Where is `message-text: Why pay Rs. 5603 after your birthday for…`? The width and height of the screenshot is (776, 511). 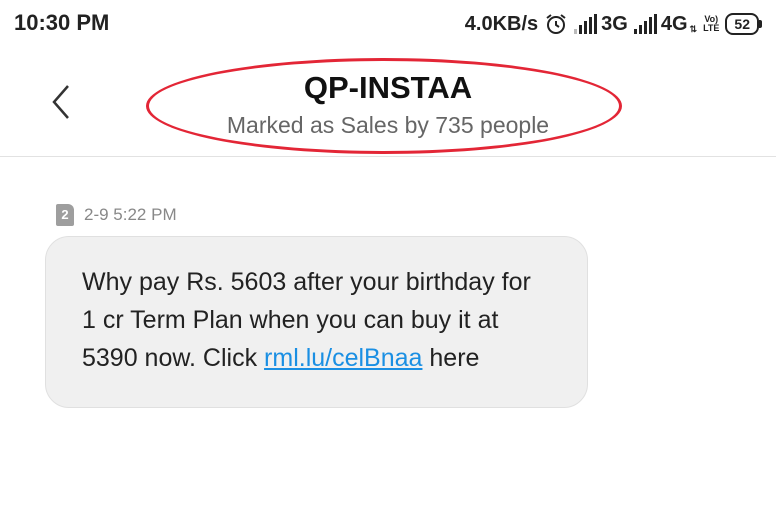
message-text: Why pay Rs. 5603 after your birthday for… is located at coordinates (316, 320).